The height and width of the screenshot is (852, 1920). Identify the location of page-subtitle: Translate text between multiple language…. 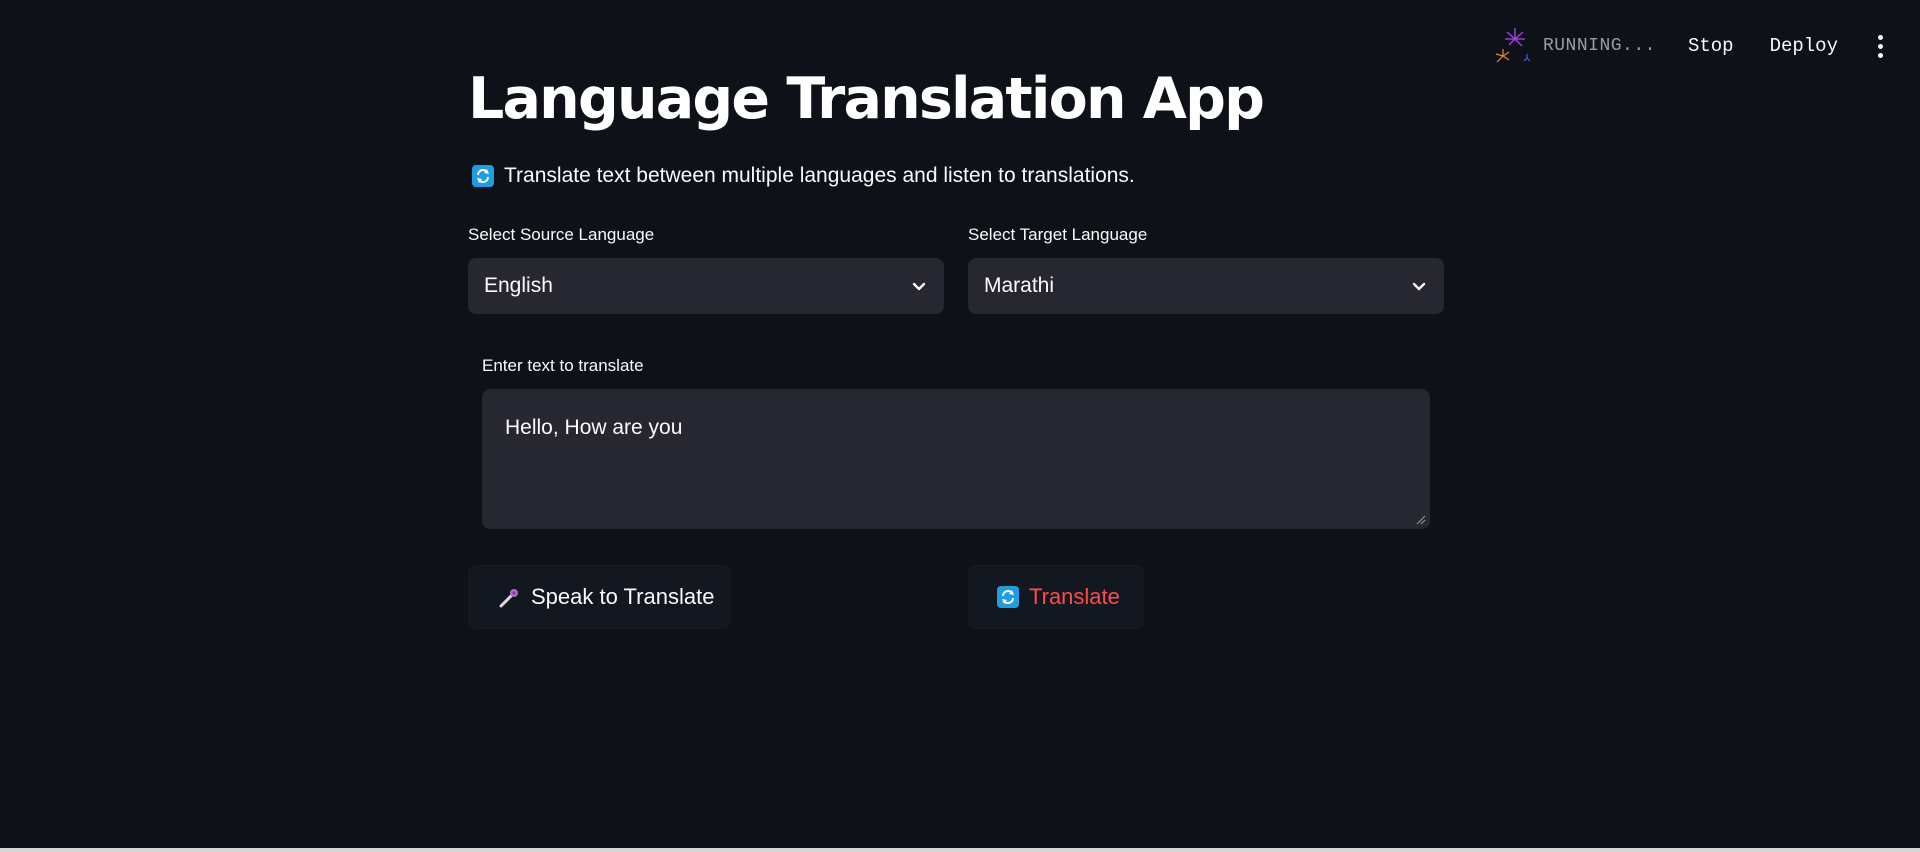
(803, 176).